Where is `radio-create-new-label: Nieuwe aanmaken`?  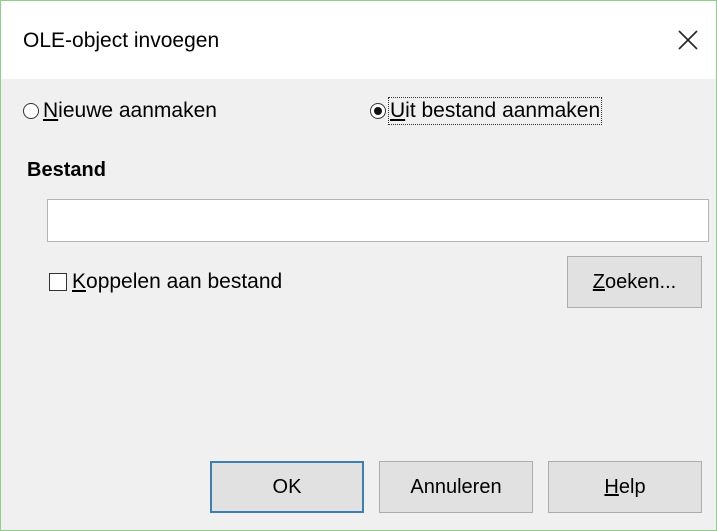 radio-create-new-label: Nieuwe aanmaken is located at coordinates (130, 111).